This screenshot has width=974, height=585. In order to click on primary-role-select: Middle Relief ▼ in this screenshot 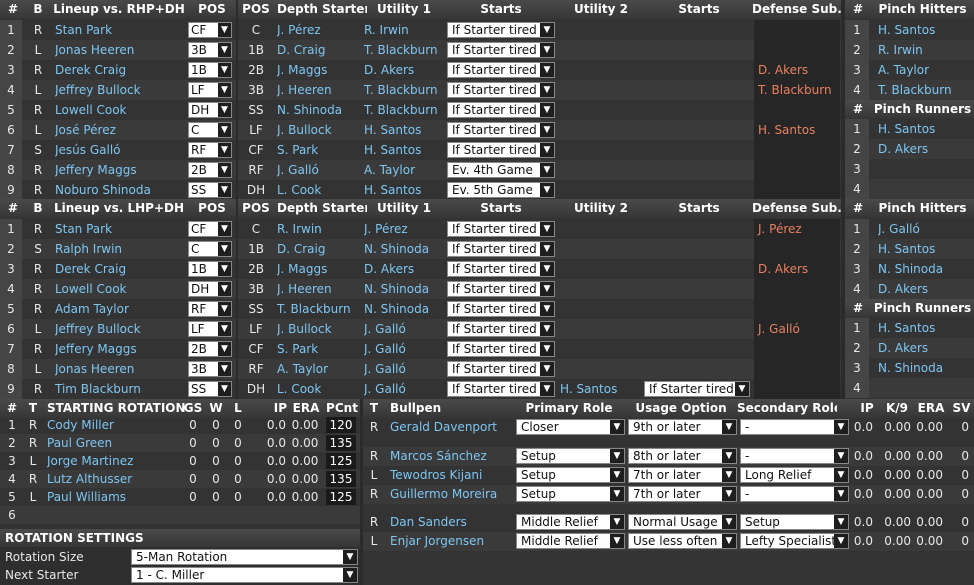, I will do `click(570, 541)`.